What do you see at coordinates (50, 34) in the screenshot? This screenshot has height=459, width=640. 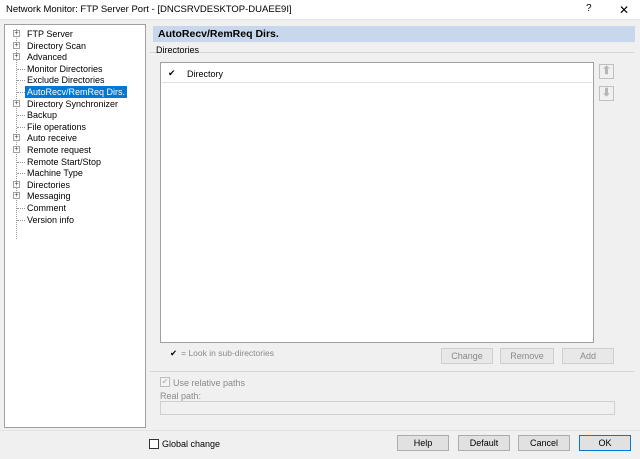 I see `tree-item-label: FTP Server` at bounding box center [50, 34].